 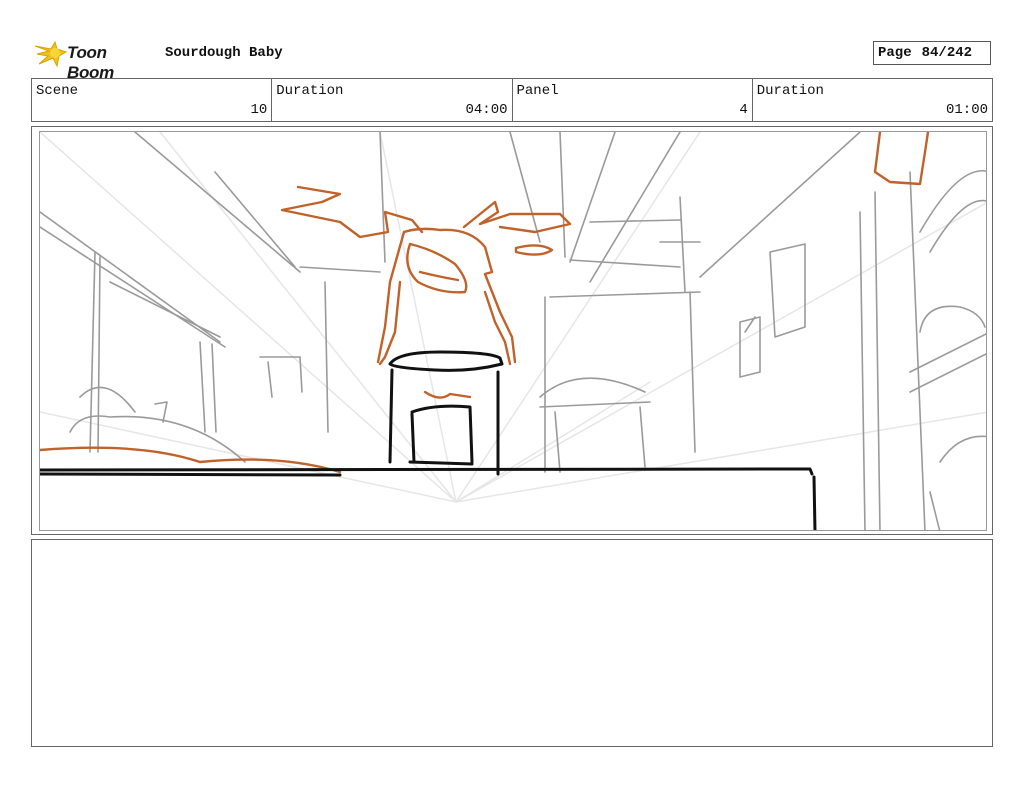 I want to click on panel-duration-label: Duration, so click(x=790, y=91).